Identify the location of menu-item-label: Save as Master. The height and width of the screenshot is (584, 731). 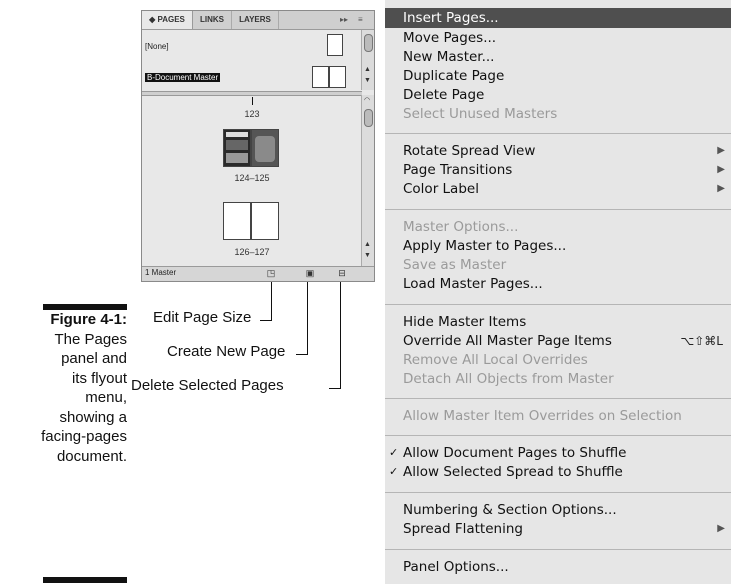
(455, 265).